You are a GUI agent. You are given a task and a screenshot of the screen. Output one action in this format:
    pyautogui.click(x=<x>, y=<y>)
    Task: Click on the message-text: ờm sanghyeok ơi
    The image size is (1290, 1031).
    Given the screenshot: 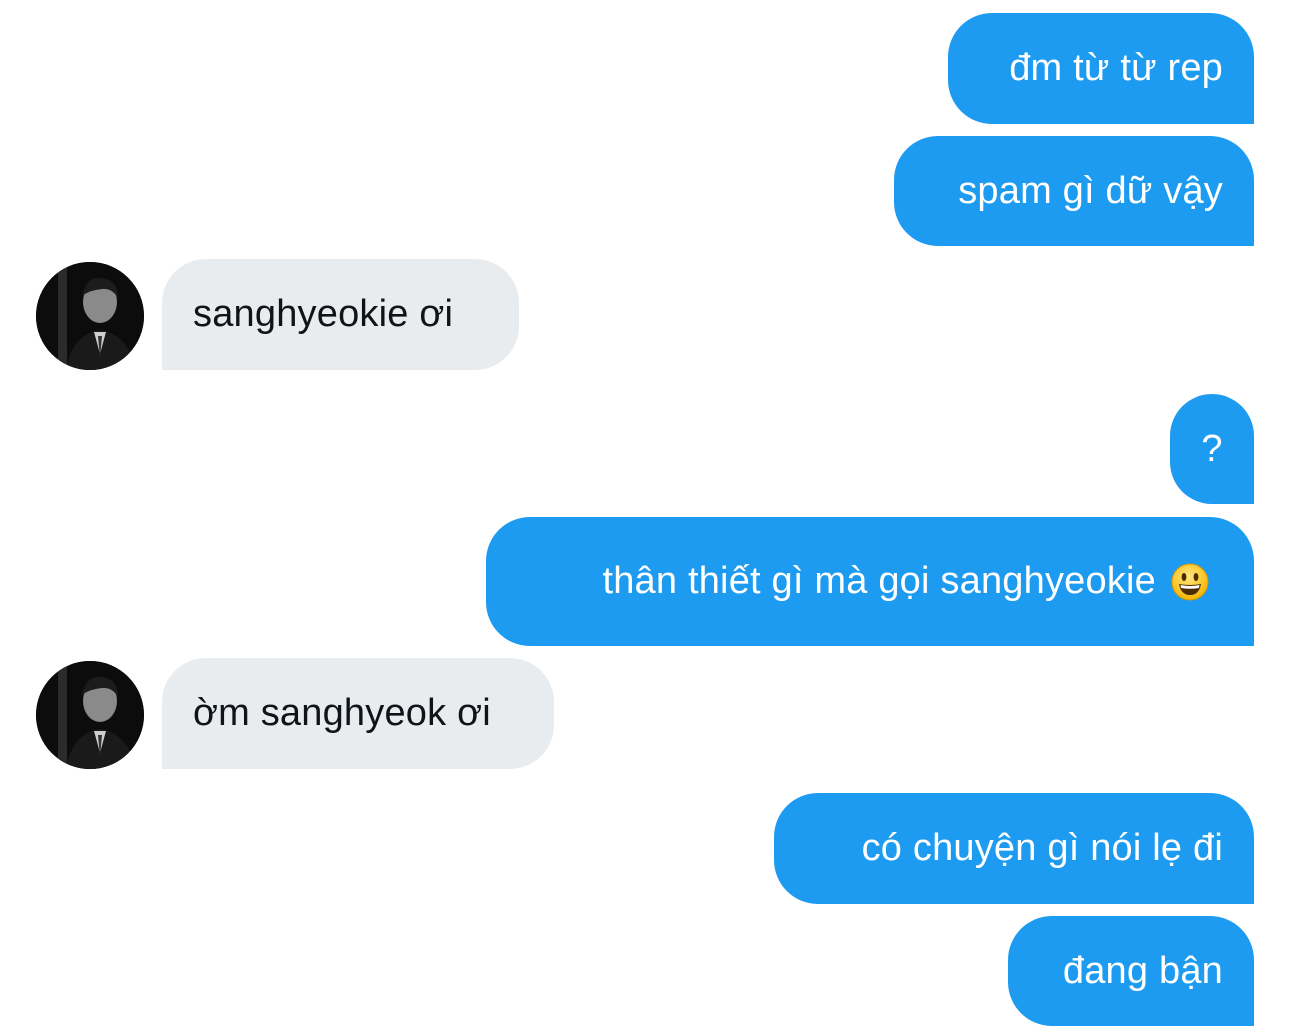 What is the action you would take?
    pyautogui.click(x=342, y=713)
    